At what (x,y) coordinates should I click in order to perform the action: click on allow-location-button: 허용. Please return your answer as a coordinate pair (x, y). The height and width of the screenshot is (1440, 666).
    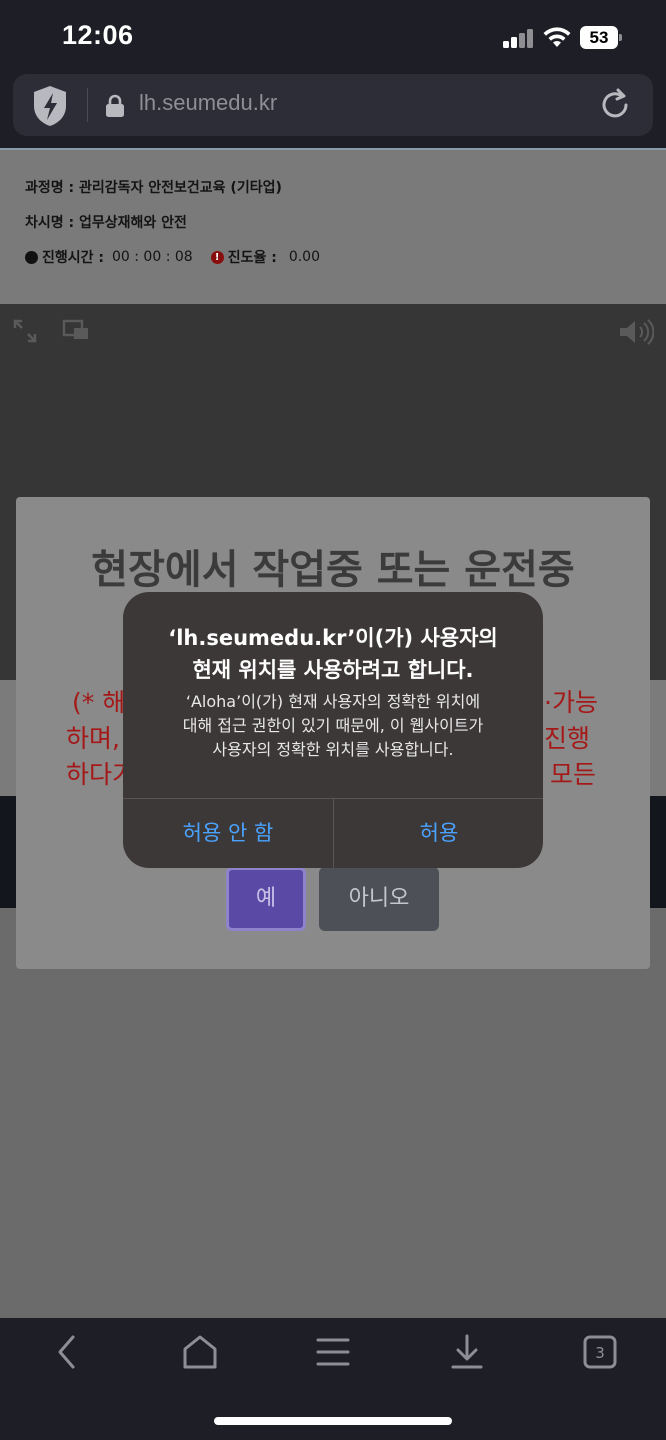
    Looking at the image, I should click on (438, 833).